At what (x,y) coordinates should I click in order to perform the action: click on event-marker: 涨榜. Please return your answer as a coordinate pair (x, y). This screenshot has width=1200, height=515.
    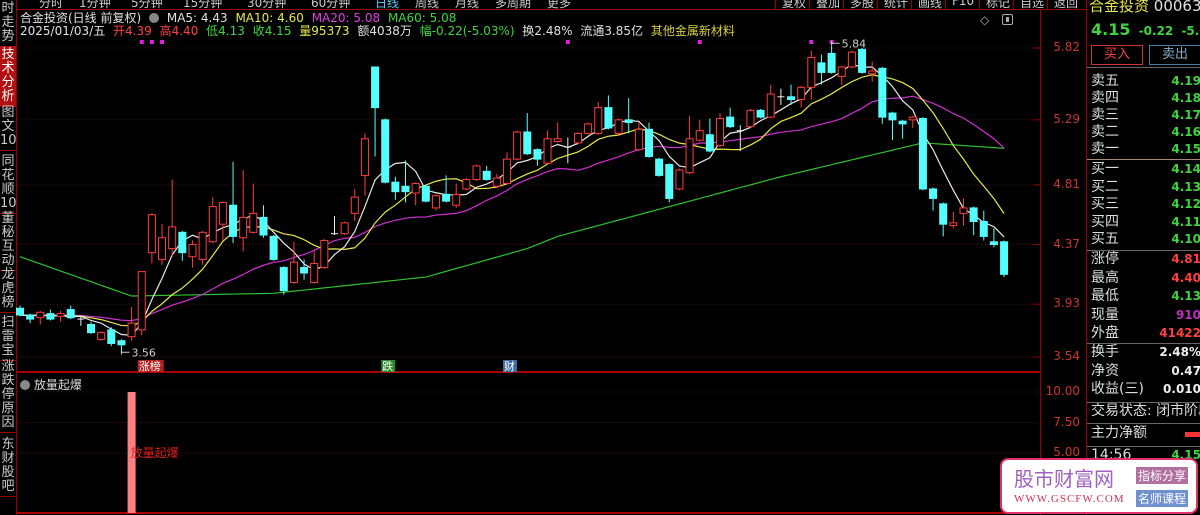
    Looking at the image, I should click on (150, 366).